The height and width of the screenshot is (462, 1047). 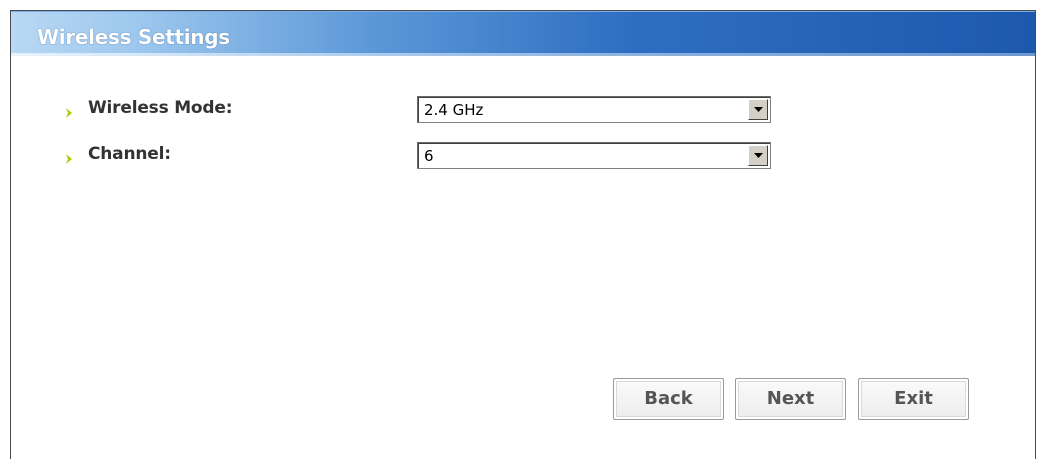 I want to click on wireless-mode-row: Wireless Mode: 2.4 GHz, so click(x=424, y=110).